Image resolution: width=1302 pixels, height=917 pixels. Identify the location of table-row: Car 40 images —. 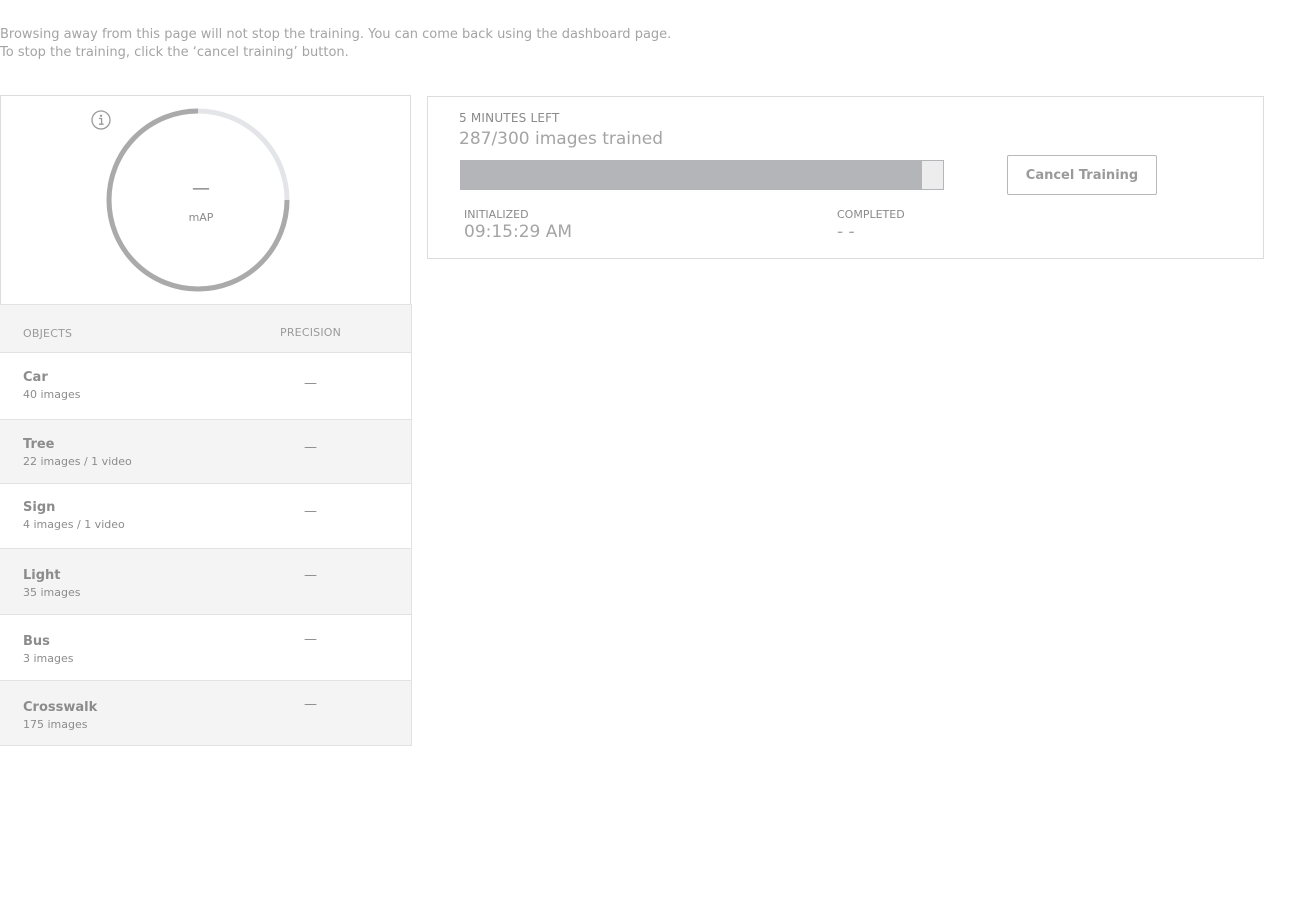
(206, 386).